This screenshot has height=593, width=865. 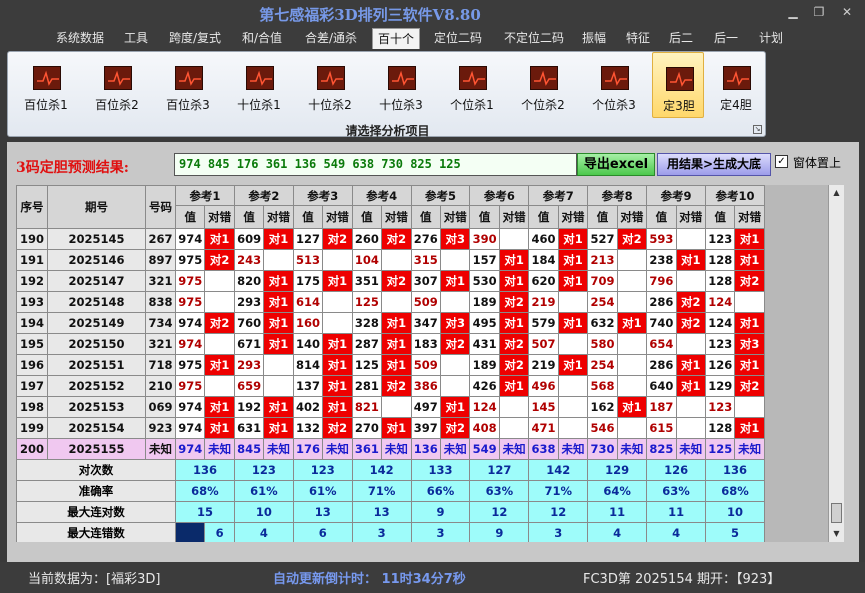 I want to click on on-top-checkbox: ✓, so click(x=781, y=161).